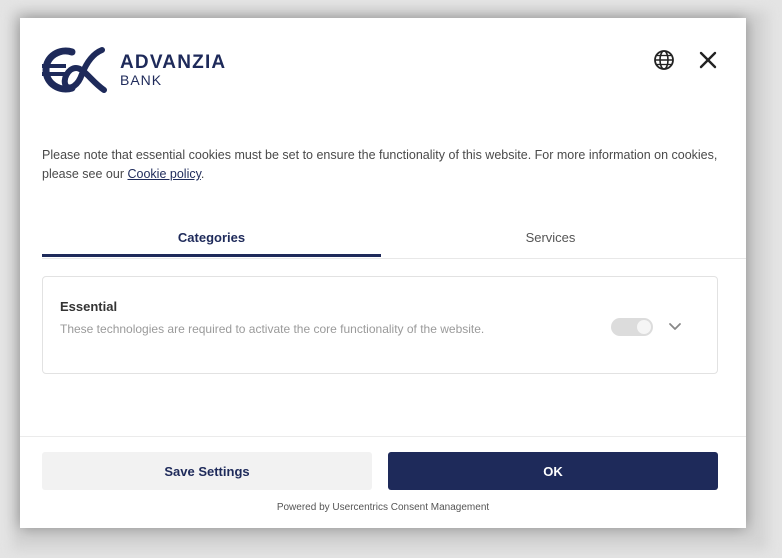  Describe the element at coordinates (675, 327) in the screenshot. I see `chevron-down-icon` at that location.